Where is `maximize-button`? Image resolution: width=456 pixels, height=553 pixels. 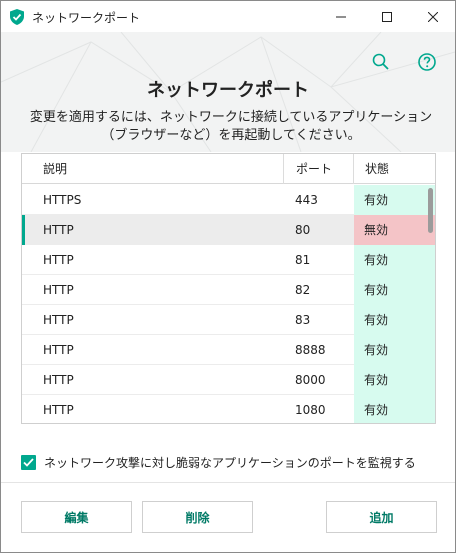
maximize-button is located at coordinates (387, 16).